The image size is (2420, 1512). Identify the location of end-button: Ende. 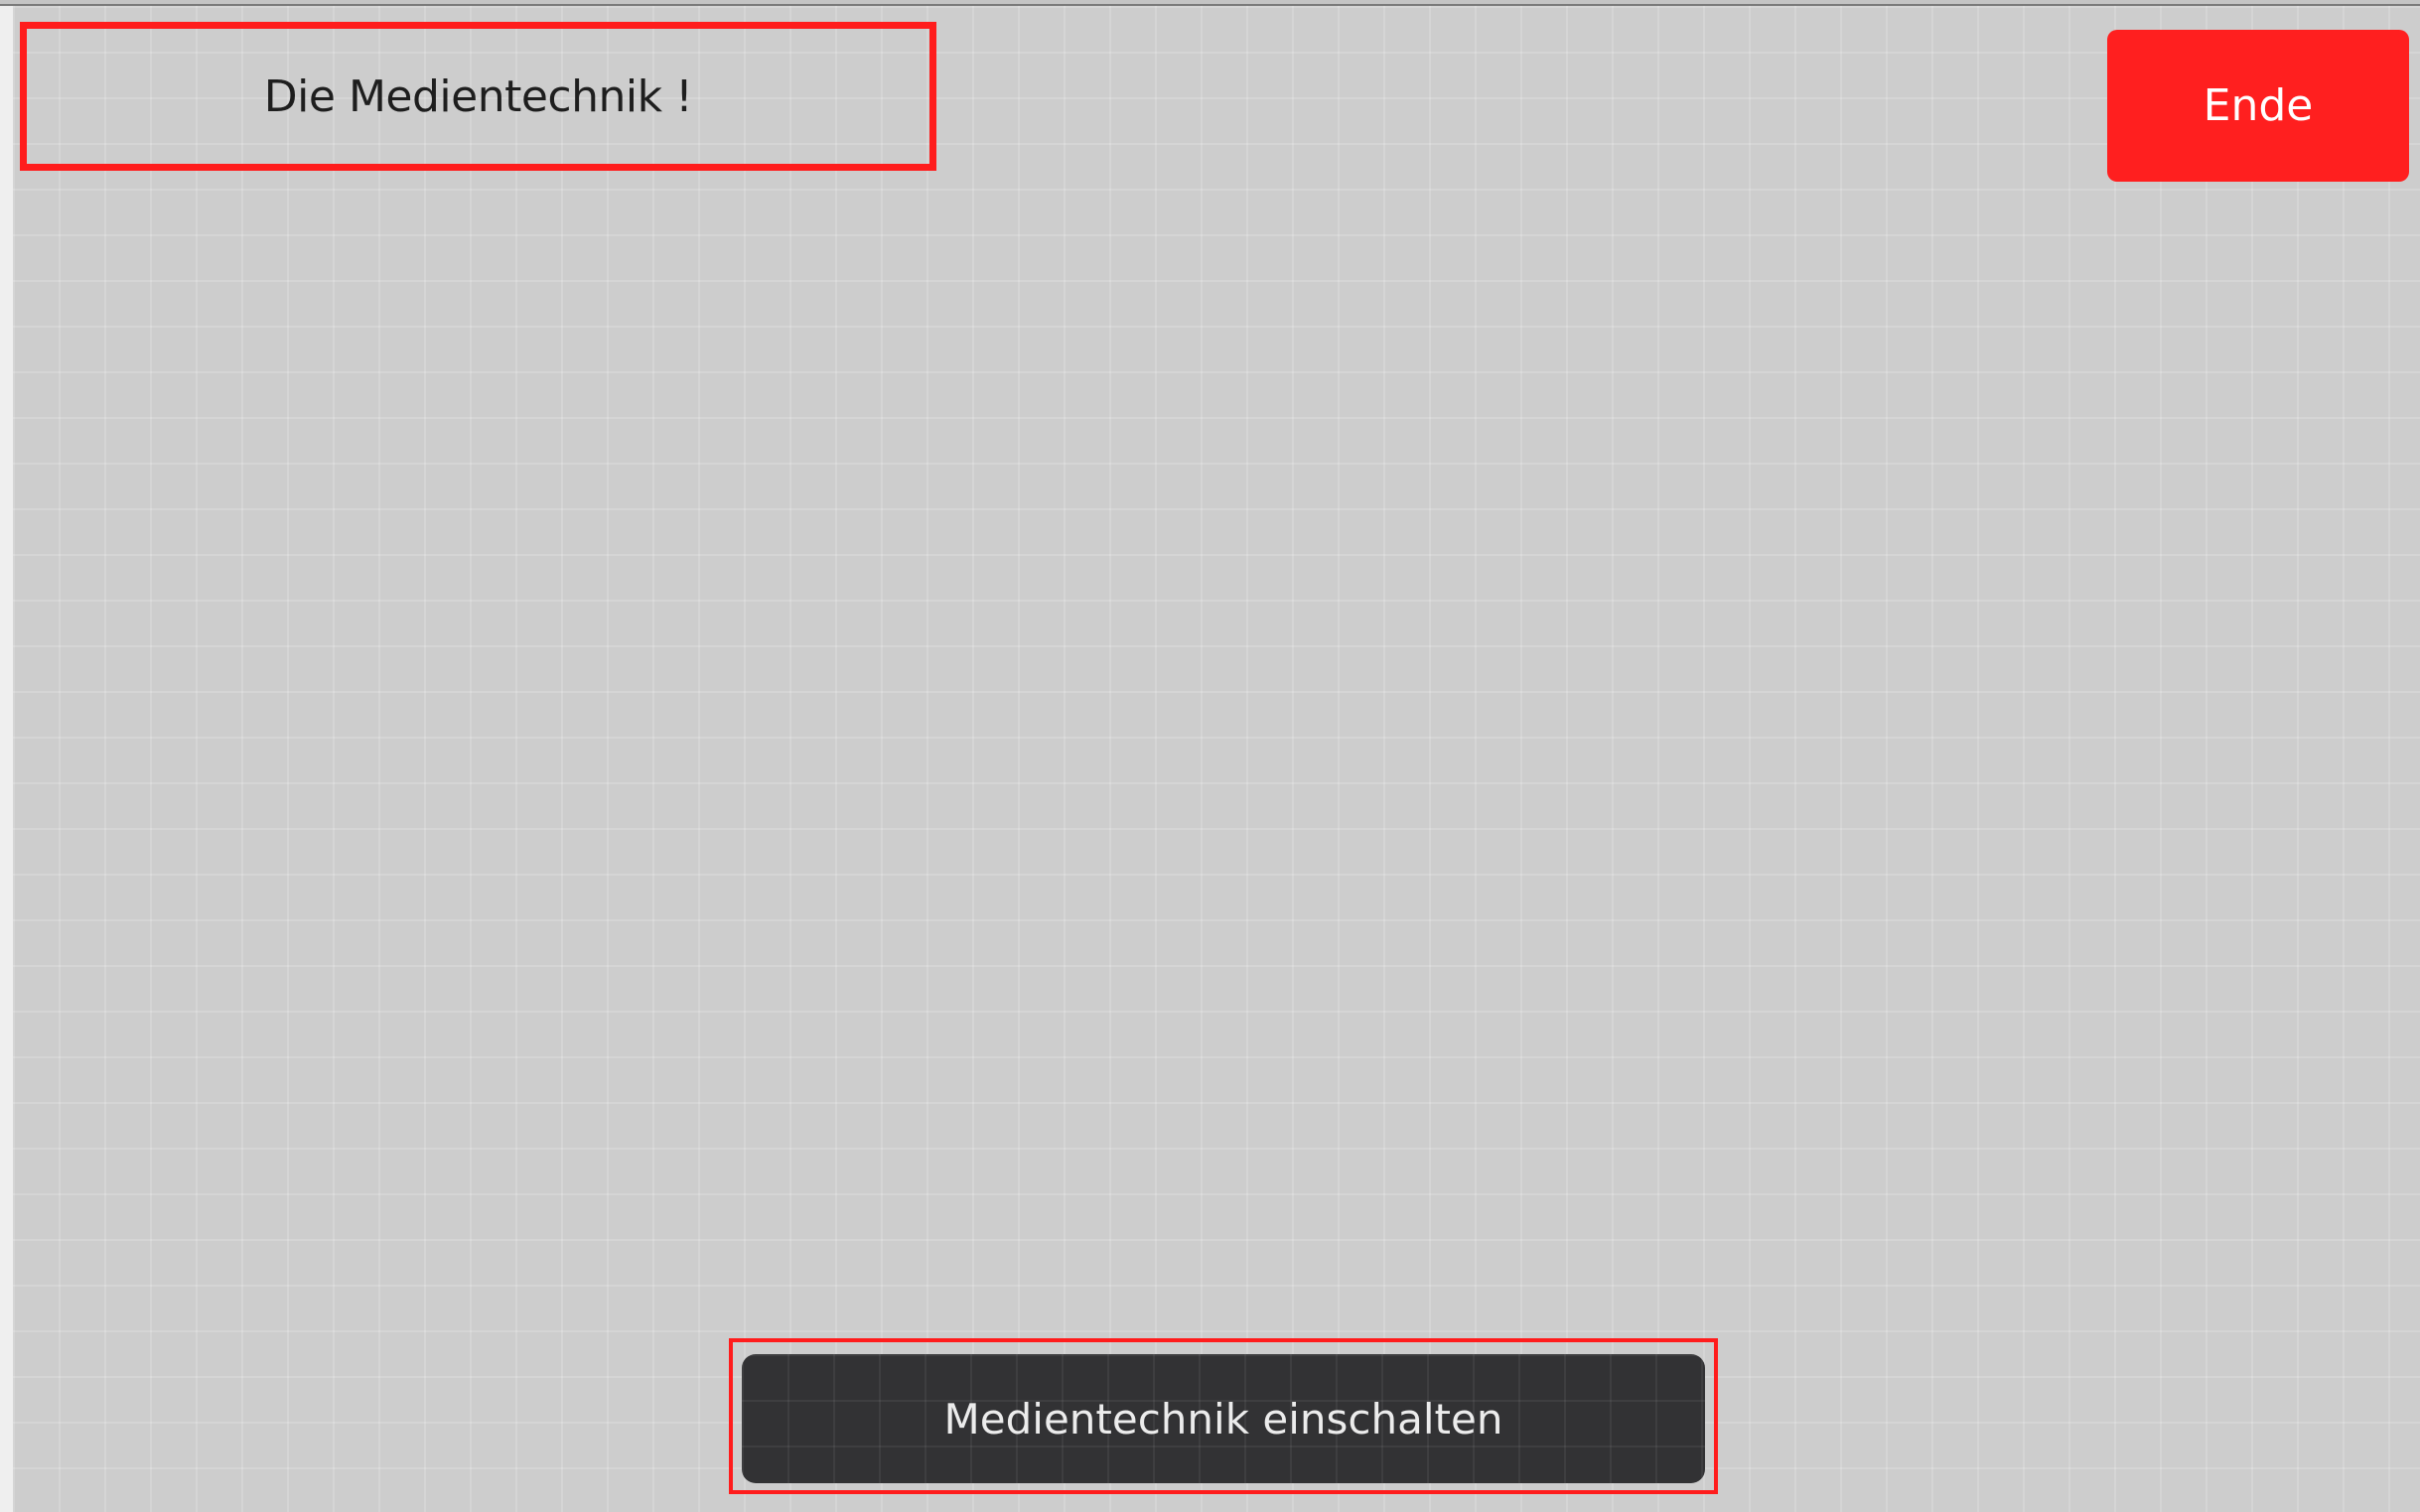
(2258, 106).